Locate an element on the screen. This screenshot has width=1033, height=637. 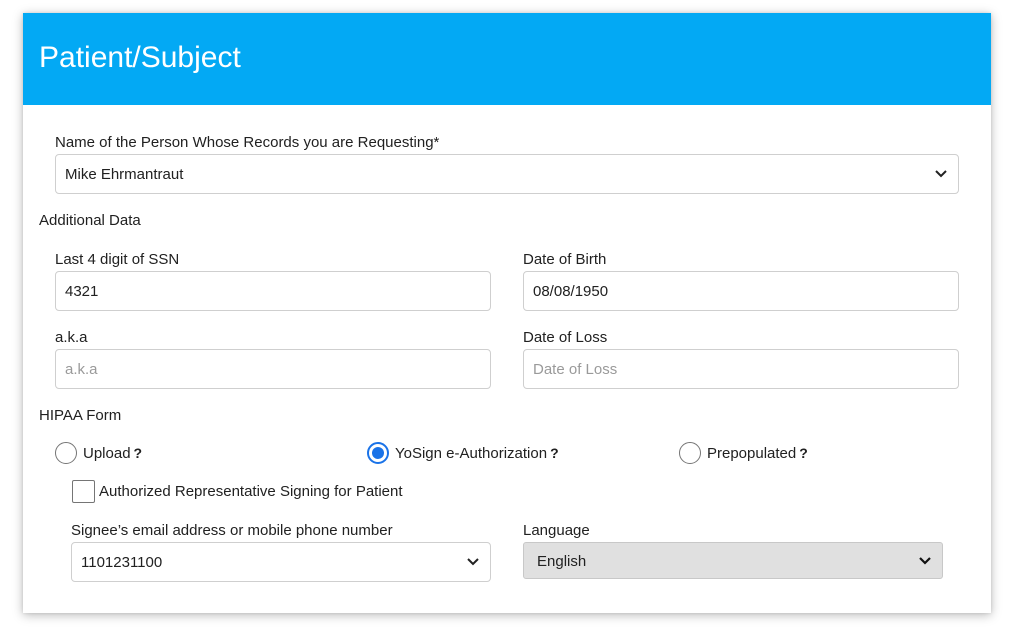
patient-name-value: Mike Ehrmantraut is located at coordinates (124, 174).